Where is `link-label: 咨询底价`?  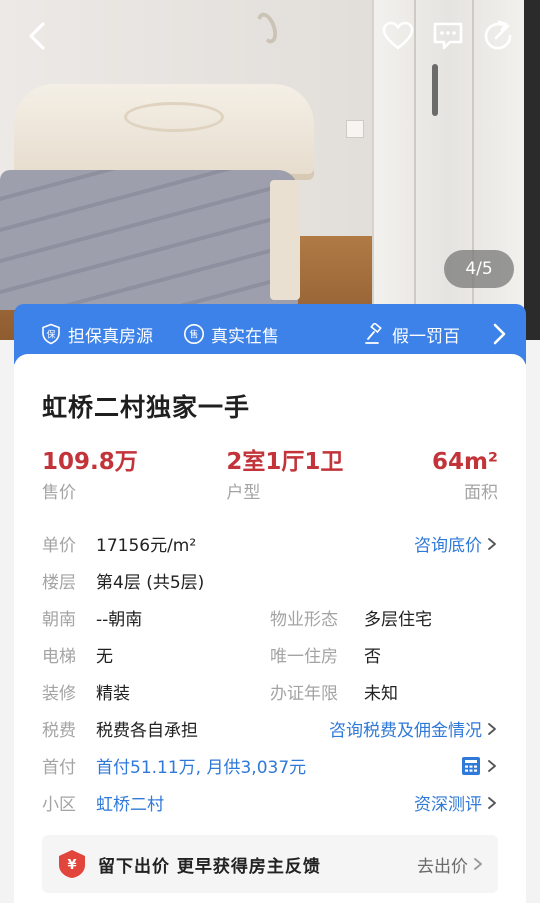 link-label: 咨询底价 is located at coordinates (448, 546).